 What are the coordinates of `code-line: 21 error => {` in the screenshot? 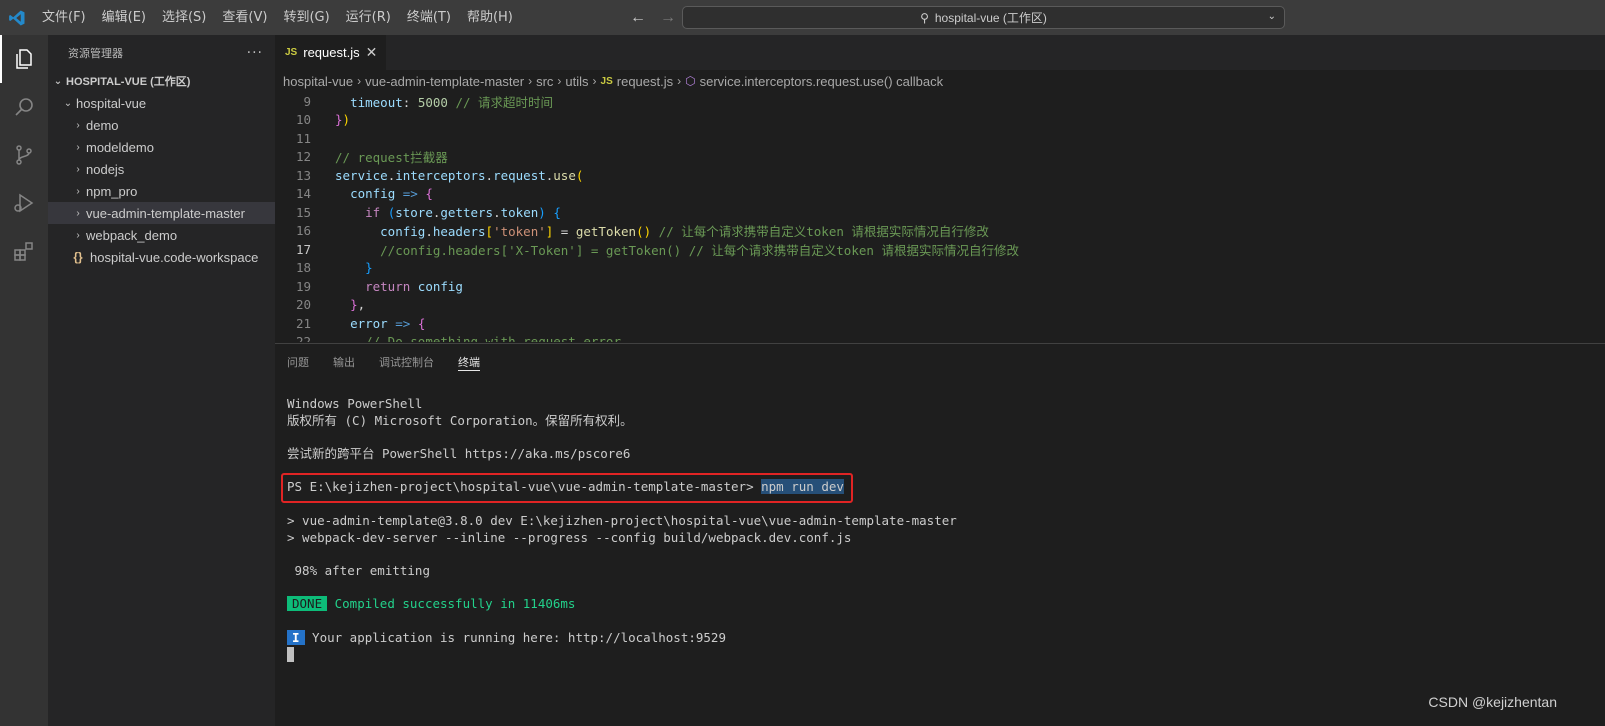 It's located at (940, 323).